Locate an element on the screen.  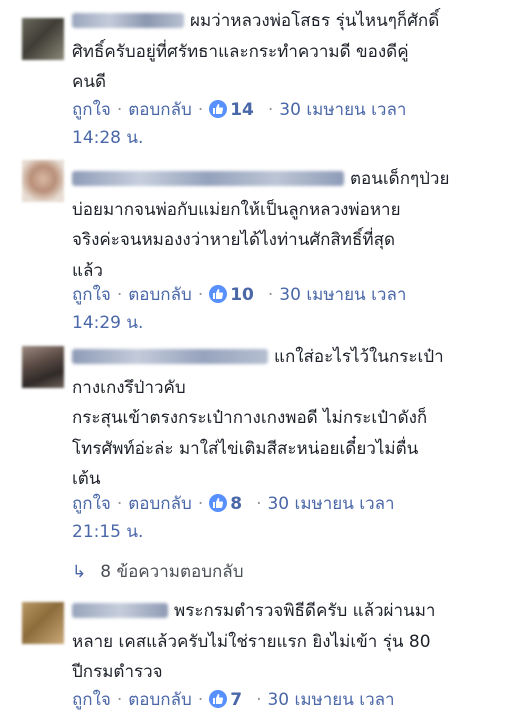
like-count: 8 is located at coordinates (236, 504).